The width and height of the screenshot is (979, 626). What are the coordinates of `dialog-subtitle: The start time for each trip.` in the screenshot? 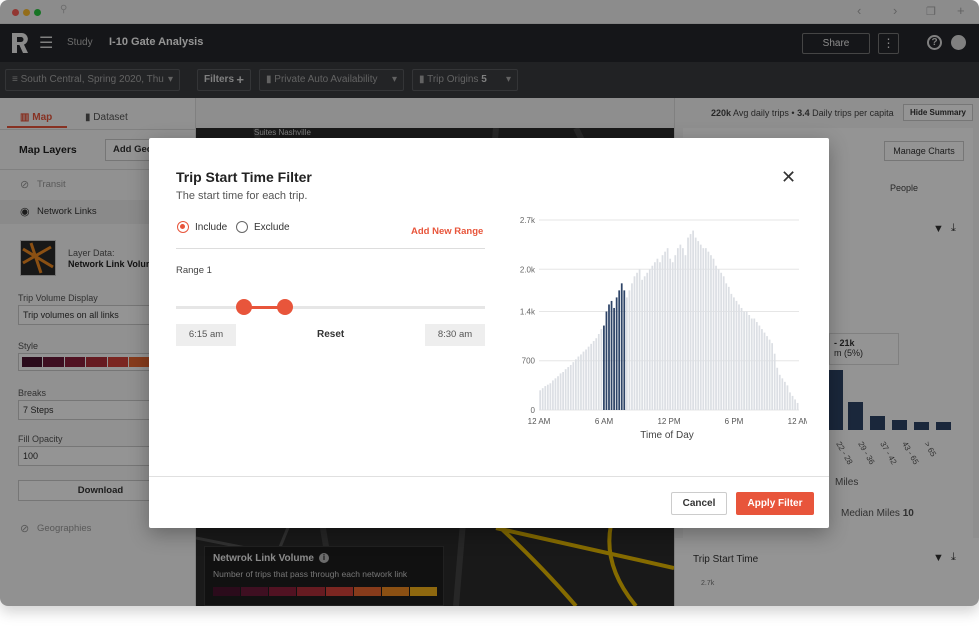 It's located at (242, 196).